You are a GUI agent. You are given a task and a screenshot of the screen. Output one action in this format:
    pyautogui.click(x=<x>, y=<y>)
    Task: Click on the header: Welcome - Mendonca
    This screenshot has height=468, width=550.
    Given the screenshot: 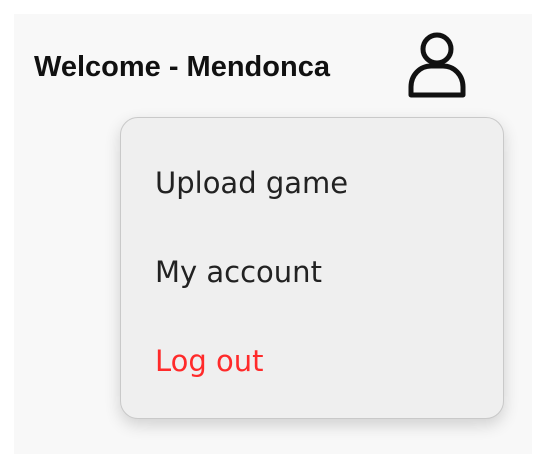 What is the action you would take?
    pyautogui.click(x=182, y=67)
    